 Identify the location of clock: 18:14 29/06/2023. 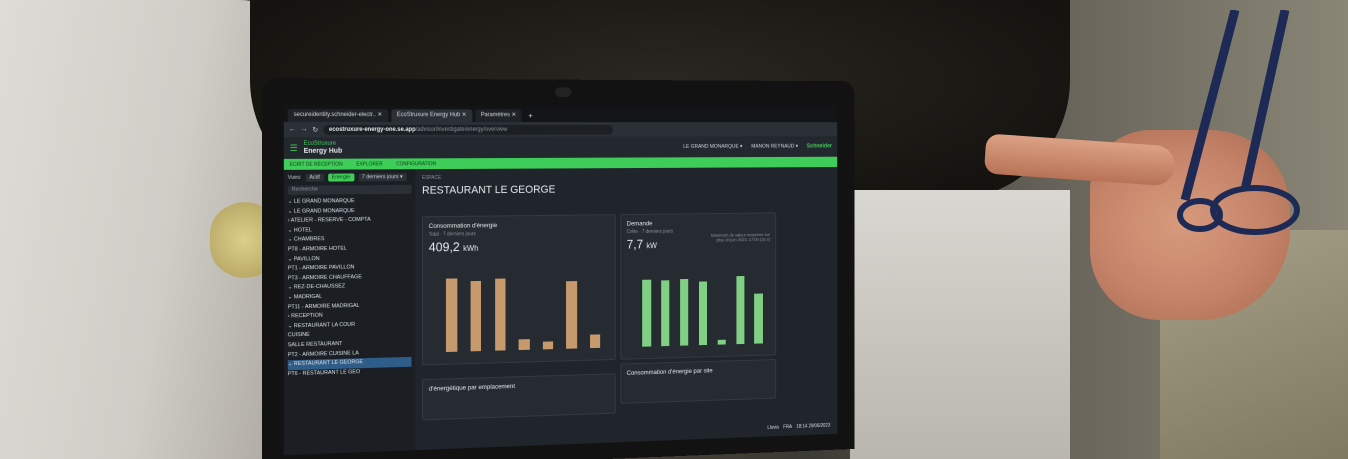
(813, 426).